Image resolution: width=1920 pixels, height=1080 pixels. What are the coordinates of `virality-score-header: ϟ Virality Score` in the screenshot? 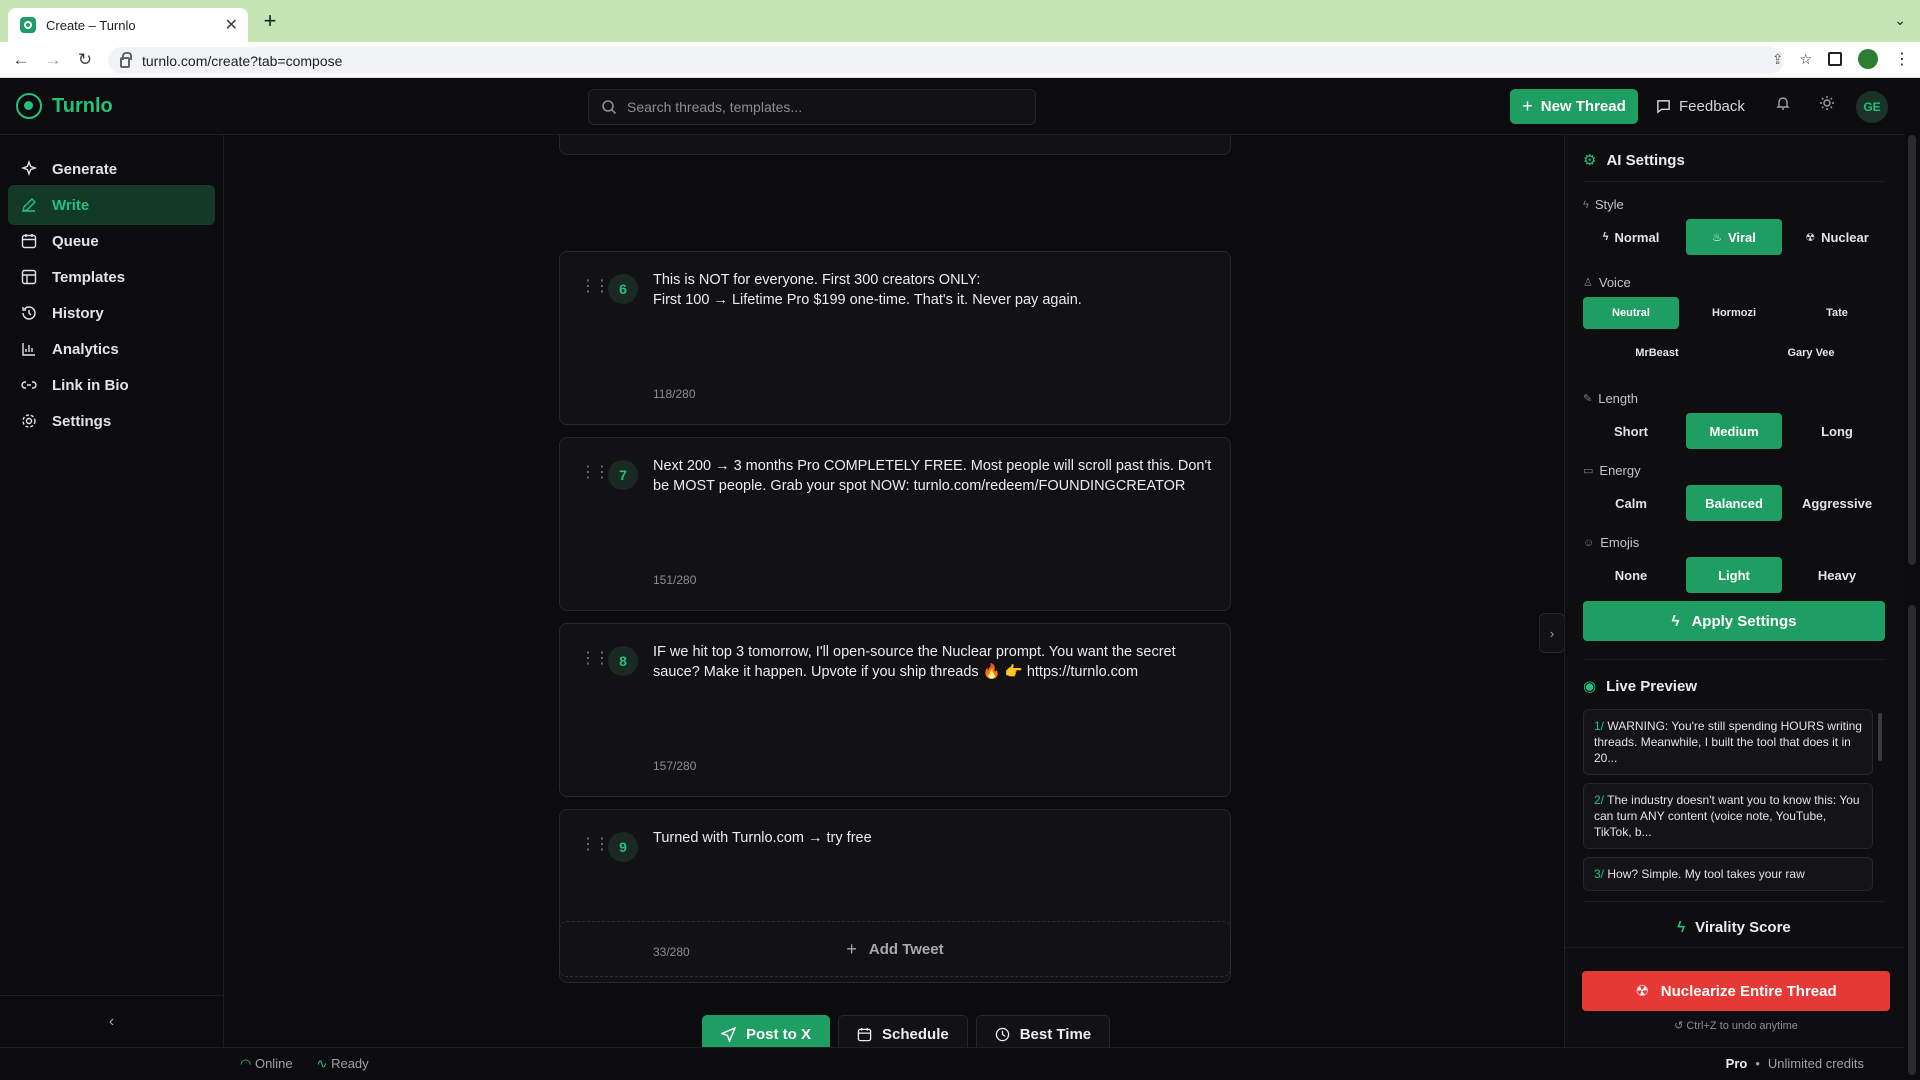 It's located at (1734, 927).